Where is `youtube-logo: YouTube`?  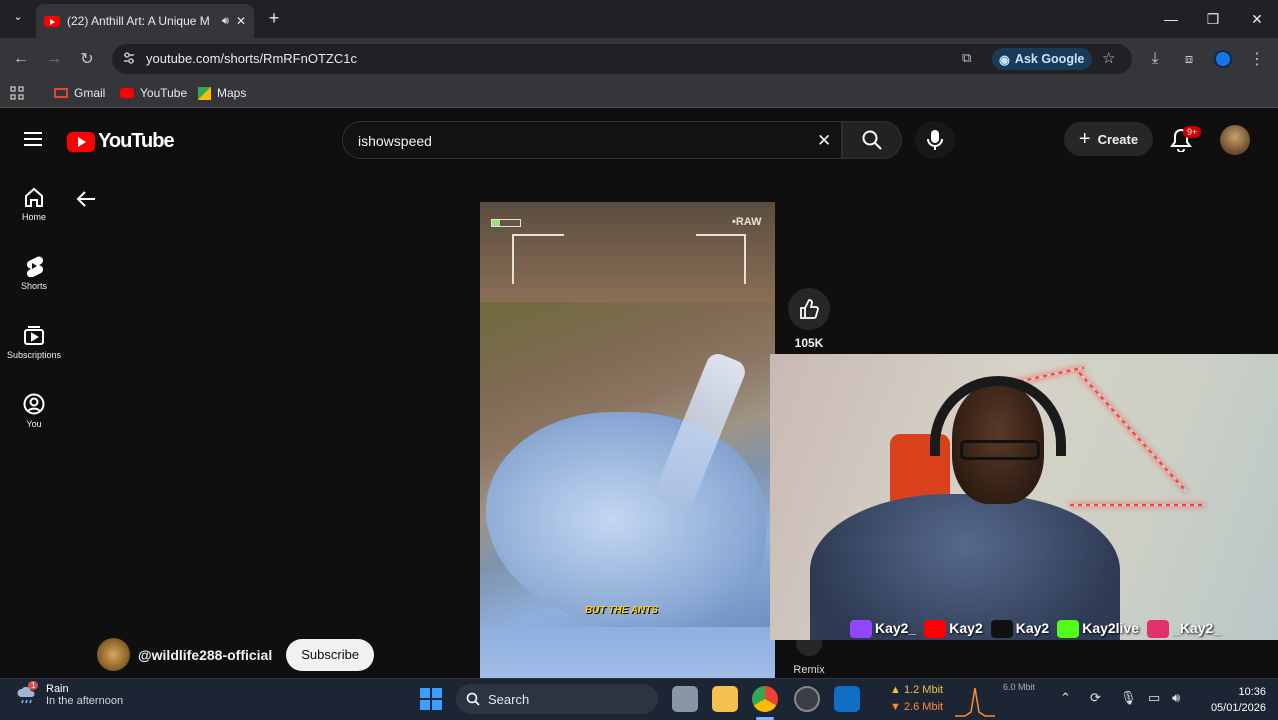
youtube-logo: YouTube is located at coordinates (121, 141).